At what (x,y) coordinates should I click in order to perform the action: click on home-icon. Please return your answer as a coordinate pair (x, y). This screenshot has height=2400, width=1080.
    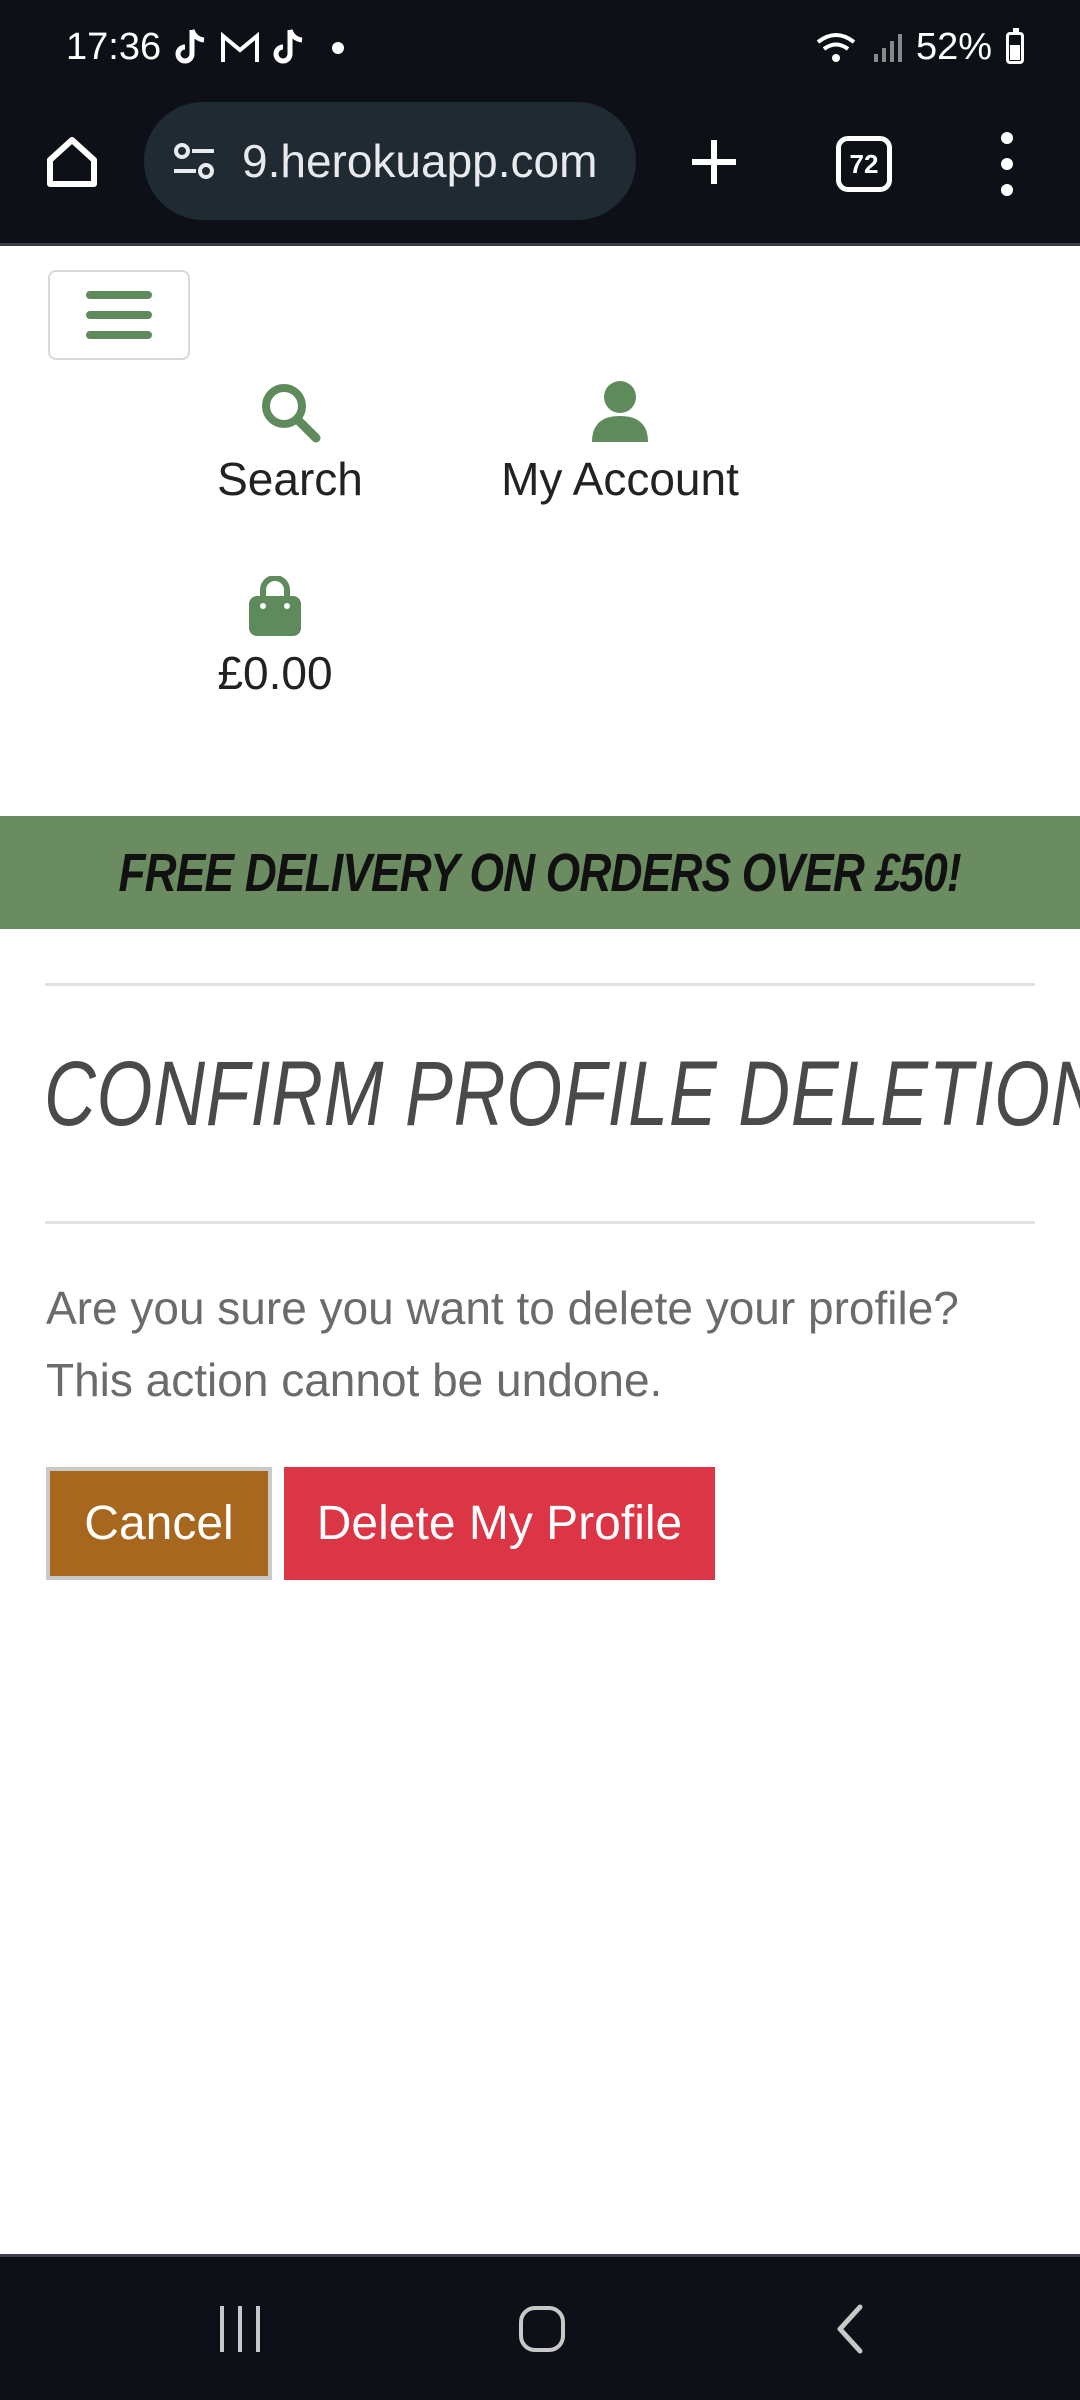
    Looking at the image, I should click on (72, 162).